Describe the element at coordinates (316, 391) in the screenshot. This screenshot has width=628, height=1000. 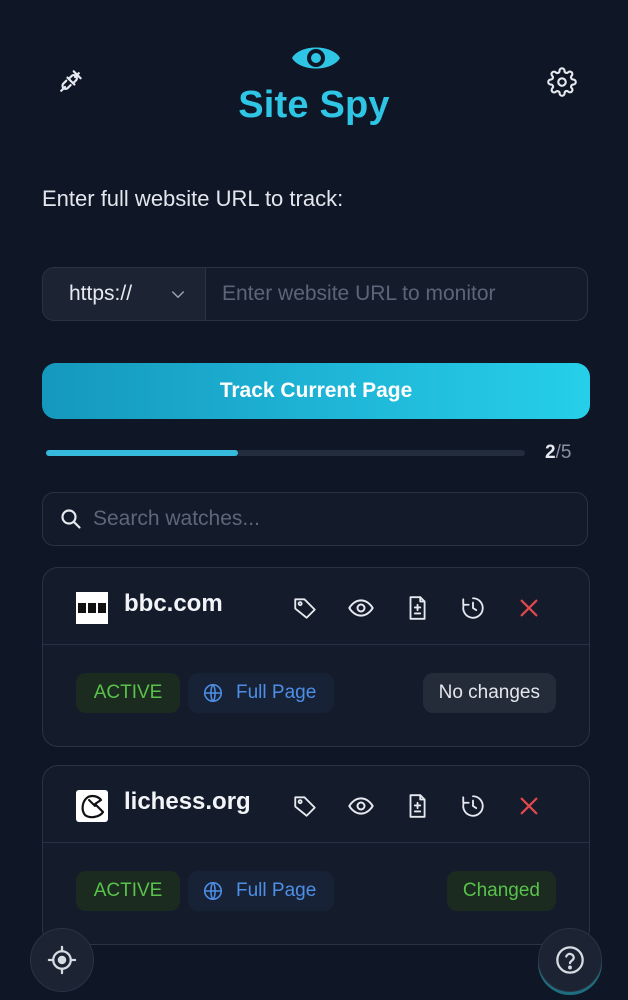
I see `track-current-page-button: Track Current Page` at that location.